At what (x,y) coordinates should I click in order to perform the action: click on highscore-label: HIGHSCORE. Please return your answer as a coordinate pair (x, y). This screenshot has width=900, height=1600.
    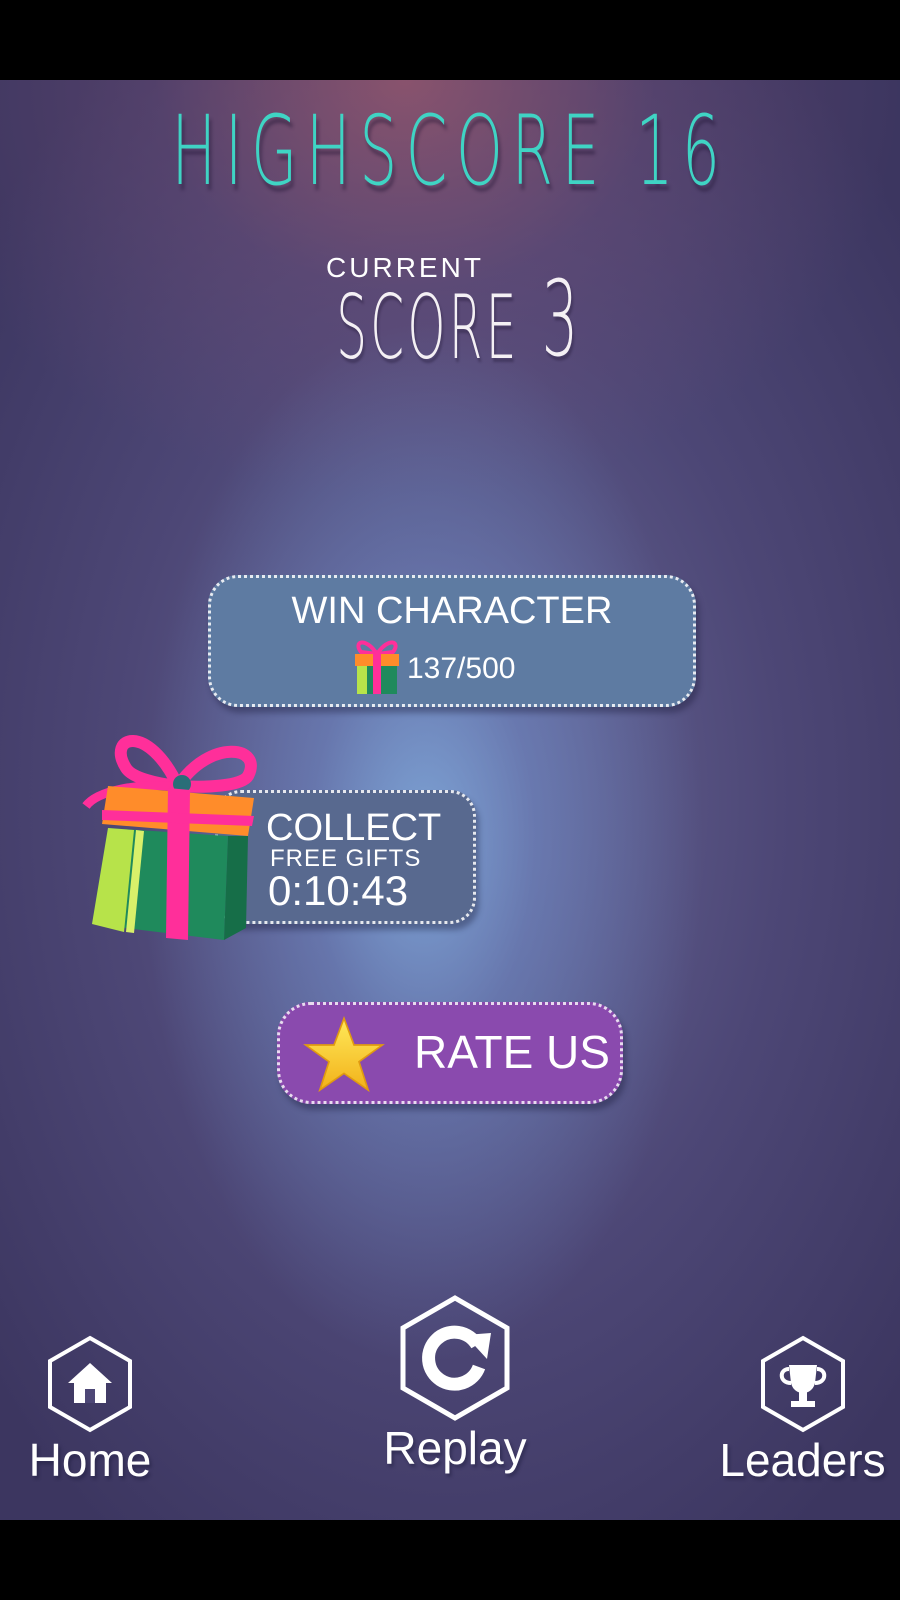
    Looking at the image, I should click on (389, 151).